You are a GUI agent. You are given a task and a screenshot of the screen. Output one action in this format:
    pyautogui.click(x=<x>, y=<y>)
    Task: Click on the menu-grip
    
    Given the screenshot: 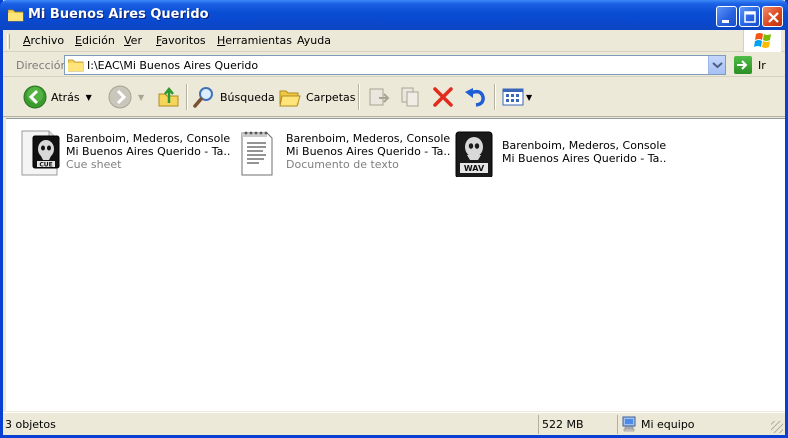 What is the action you would take?
    pyautogui.click(x=8, y=41)
    